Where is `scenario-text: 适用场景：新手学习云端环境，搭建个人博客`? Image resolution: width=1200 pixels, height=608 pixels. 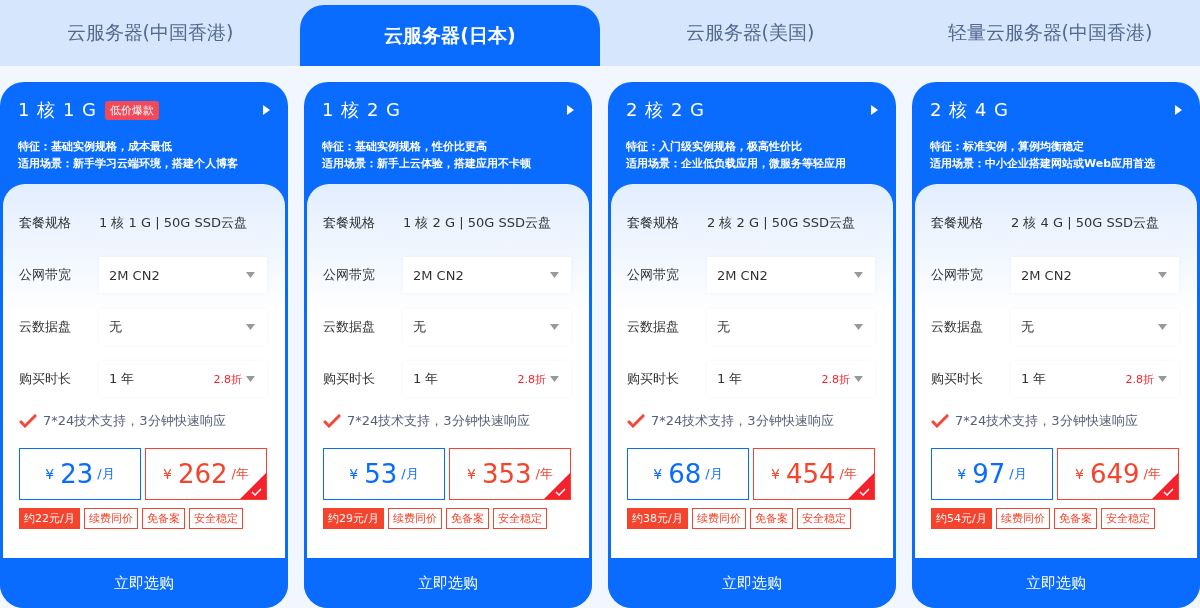 scenario-text: 适用场景：新手学习云端环境，搭建个人博客 is located at coordinates (128, 164).